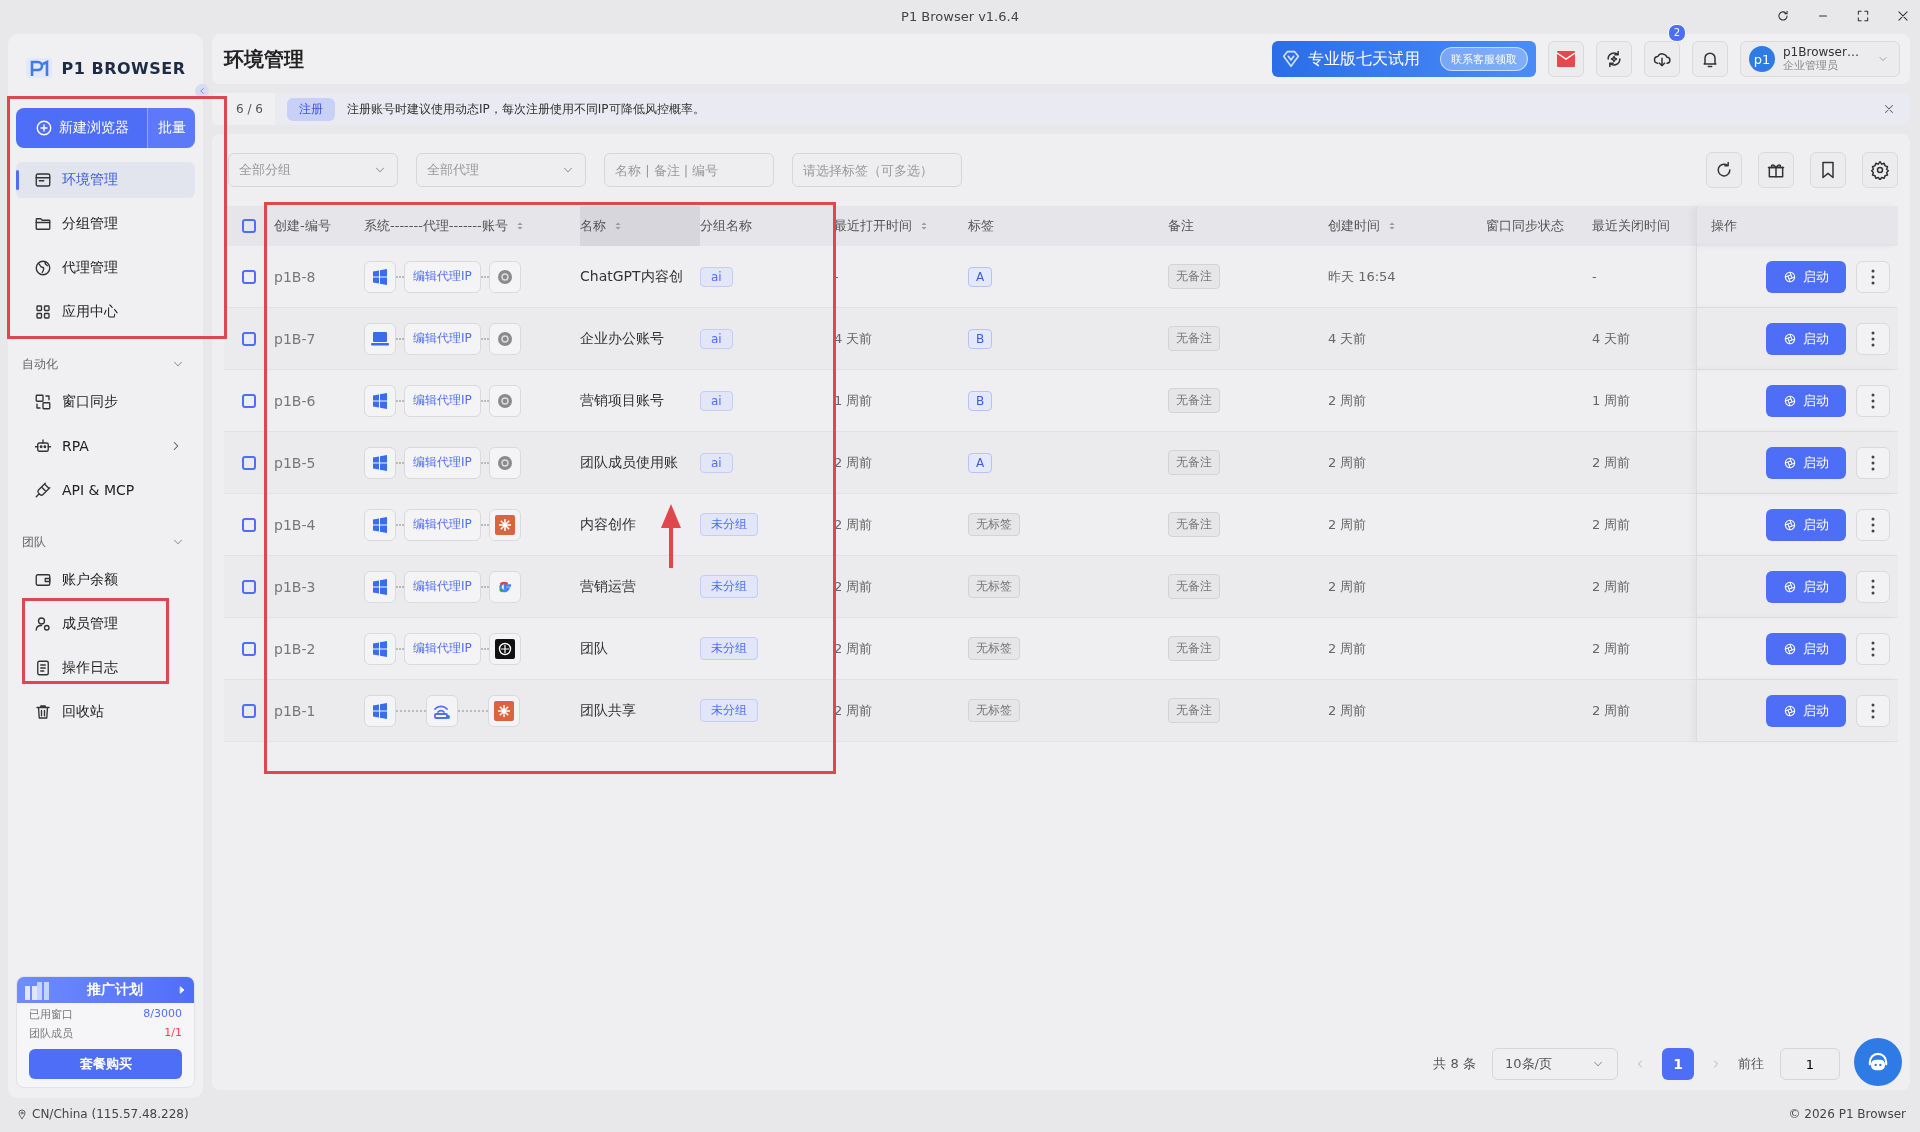 This screenshot has width=1920, height=1132. What do you see at coordinates (105, 990) in the screenshot?
I see `promo-banner: 推广计划` at bounding box center [105, 990].